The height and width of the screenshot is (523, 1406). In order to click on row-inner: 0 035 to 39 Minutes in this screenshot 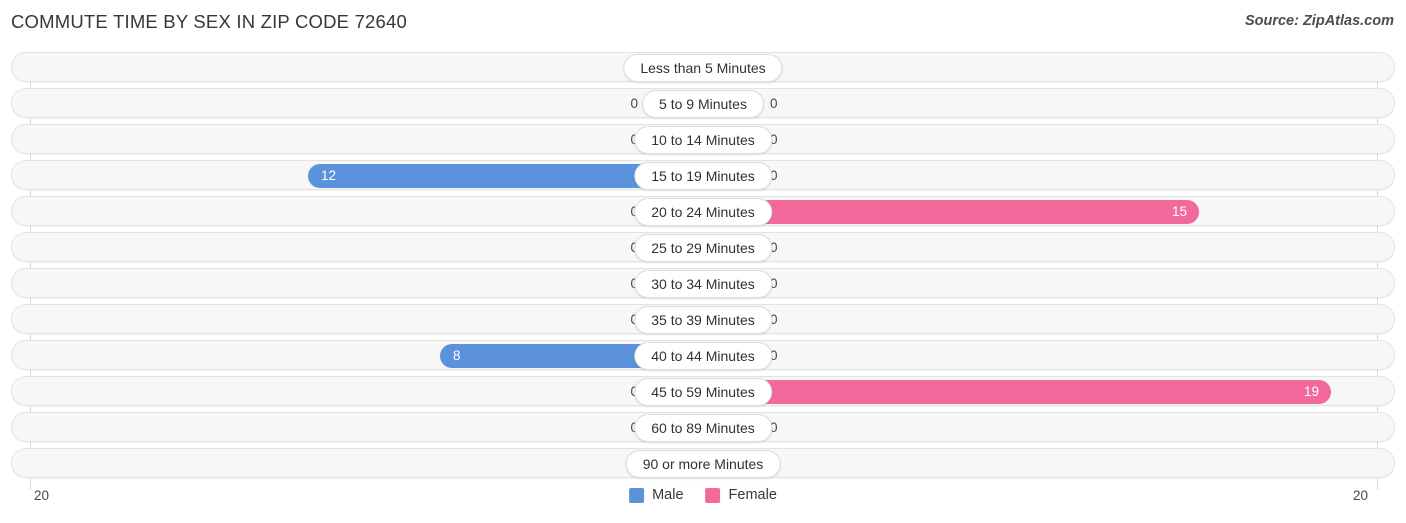, I will do `click(703, 319)`.